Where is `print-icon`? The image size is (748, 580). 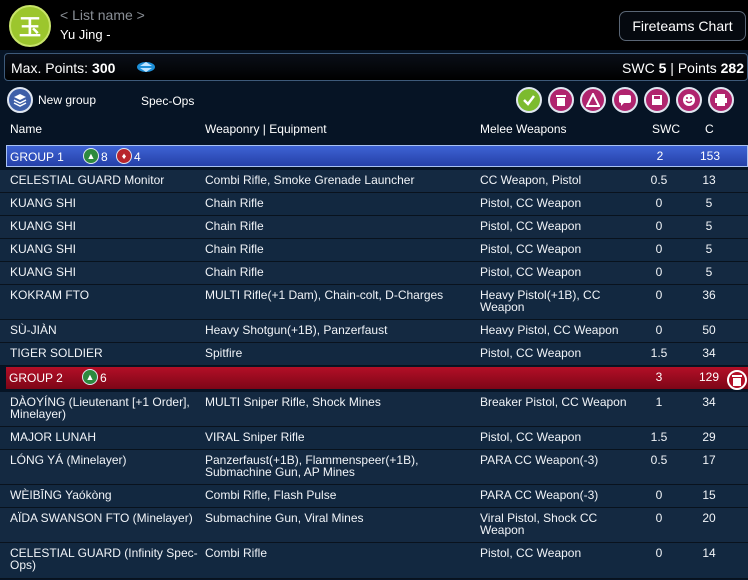 print-icon is located at coordinates (721, 100).